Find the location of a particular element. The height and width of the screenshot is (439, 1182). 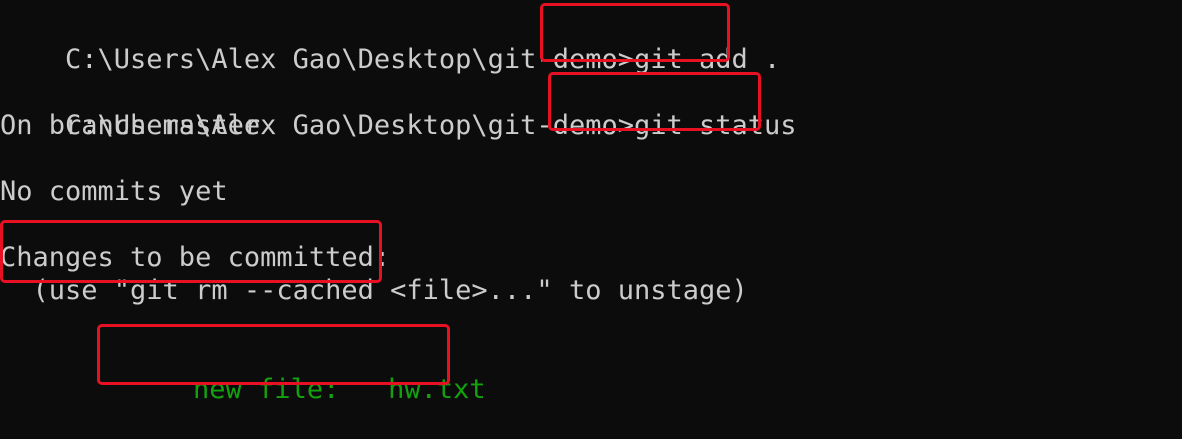

command-git-add: git add . is located at coordinates (707, 59).